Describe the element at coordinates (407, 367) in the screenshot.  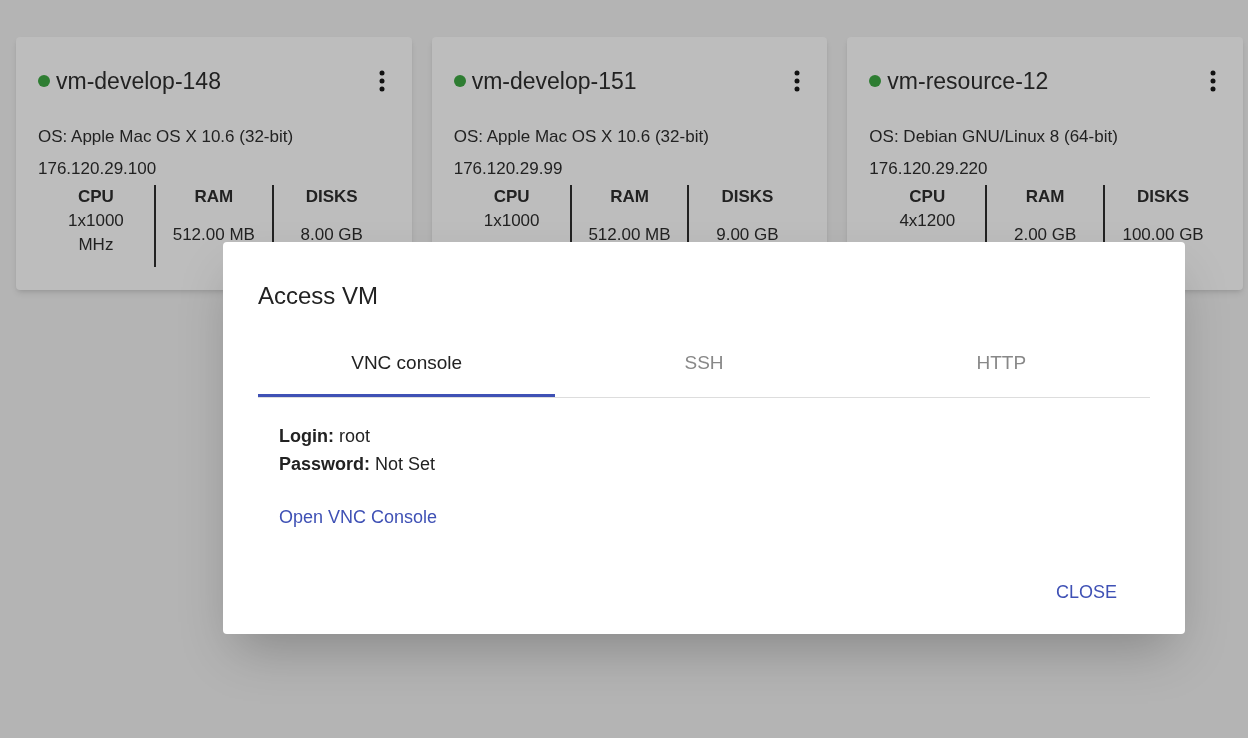
I see `tab: VNC console` at that location.